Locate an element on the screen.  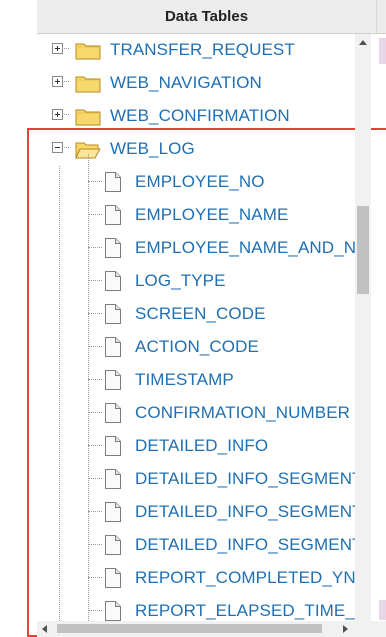
vertical-scroll-thumb is located at coordinates (363, 250).